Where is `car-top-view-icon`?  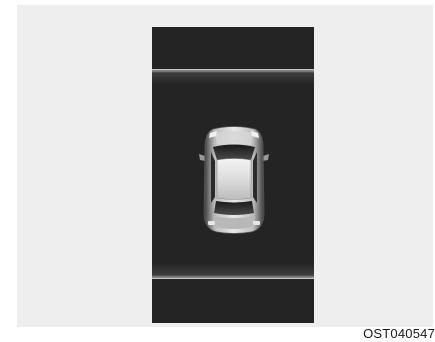
car-top-view-icon is located at coordinates (234, 180).